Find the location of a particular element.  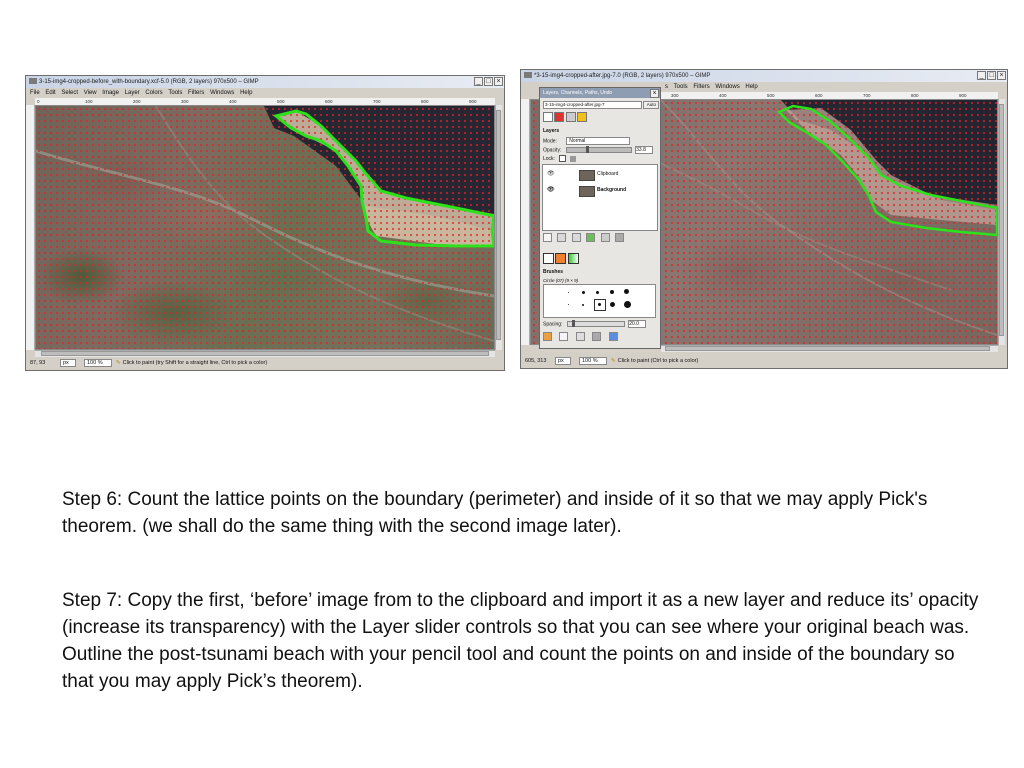

menu-file: File is located at coordinates (35, 93).